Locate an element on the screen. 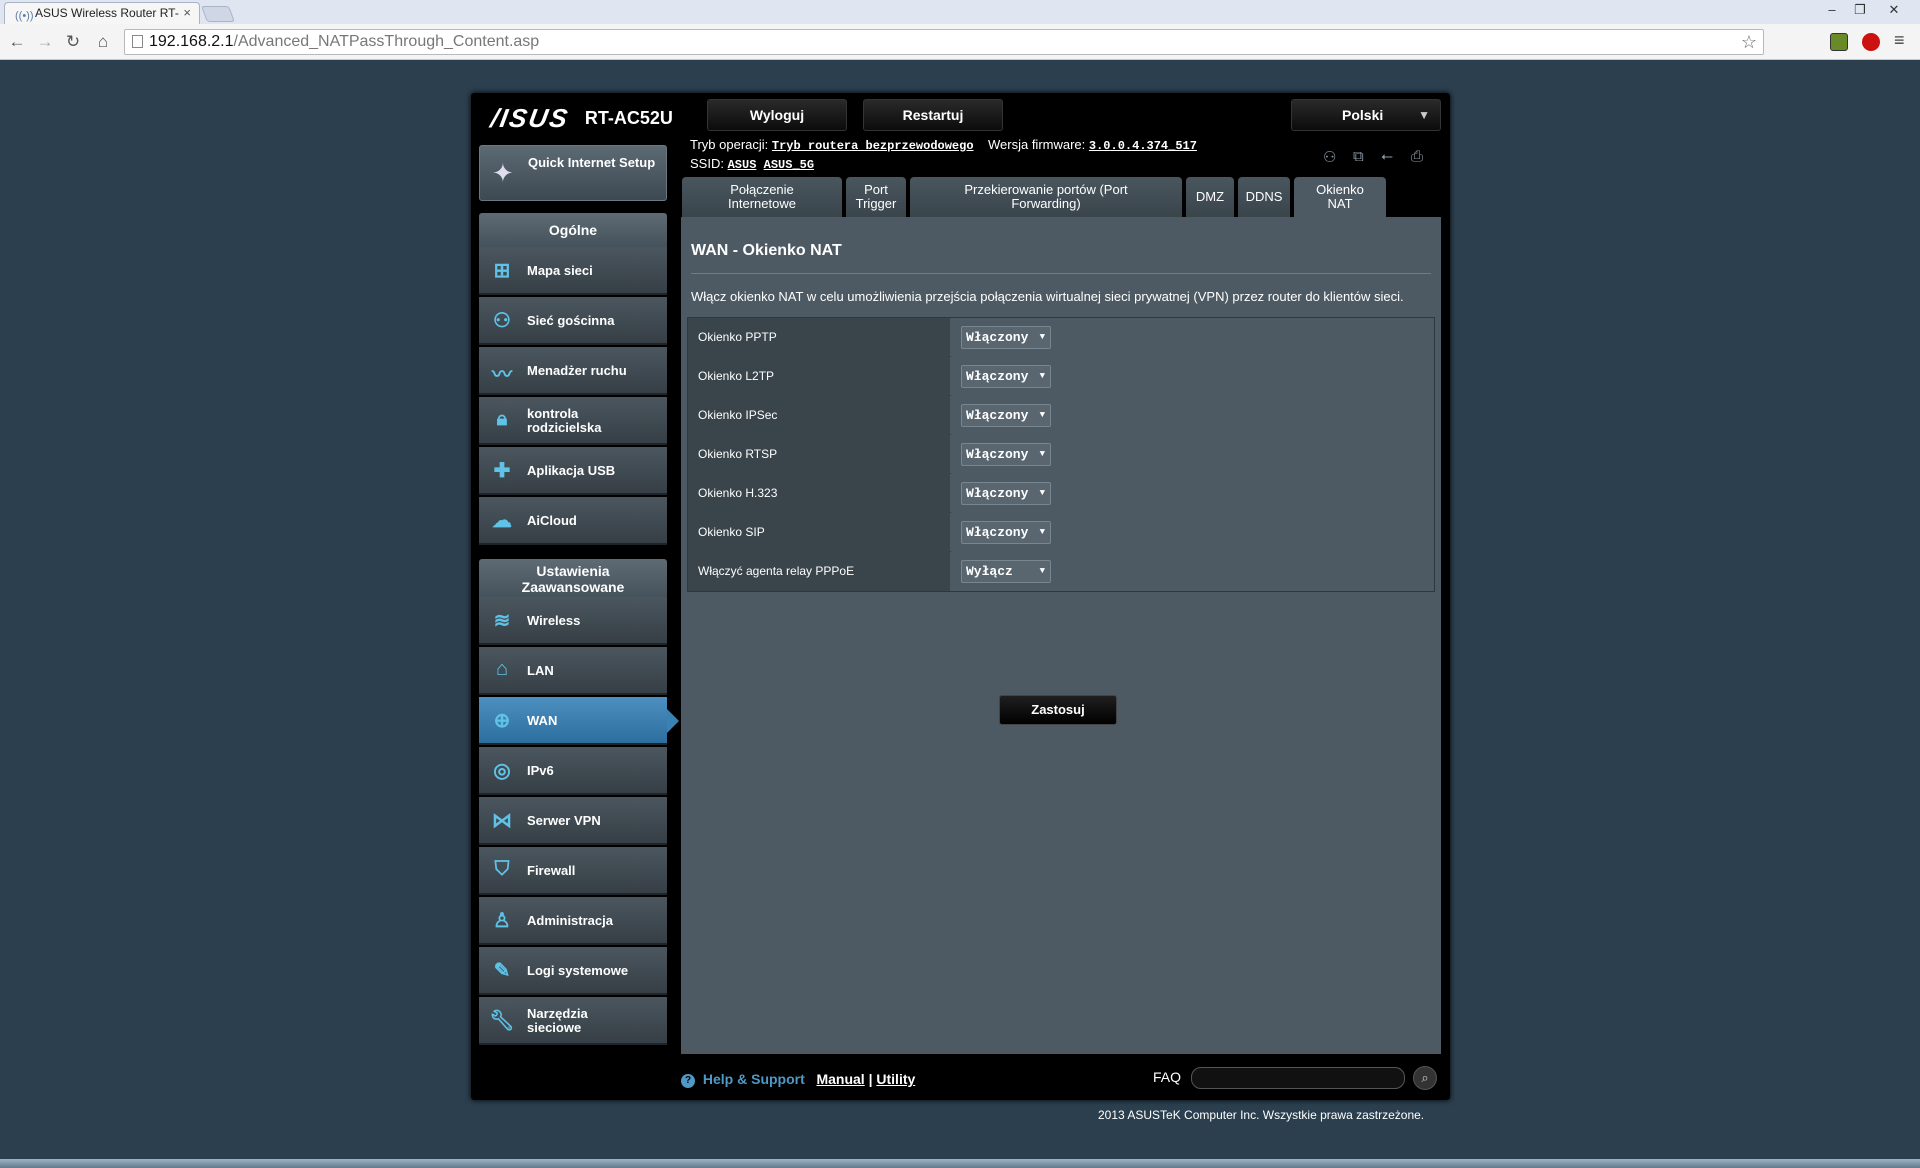 The image size is (1920, 1168). faq-label: FAQ is located at coordinates (1167, 1077).